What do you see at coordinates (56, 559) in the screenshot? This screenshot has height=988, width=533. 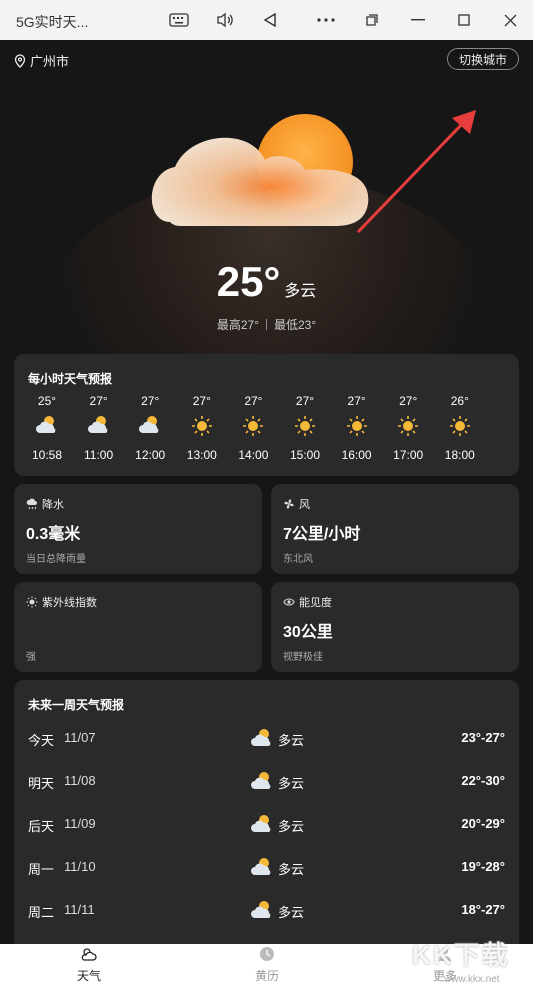 I see `precip-sub: 当日总降雨量` at bounding box center [56, 559].